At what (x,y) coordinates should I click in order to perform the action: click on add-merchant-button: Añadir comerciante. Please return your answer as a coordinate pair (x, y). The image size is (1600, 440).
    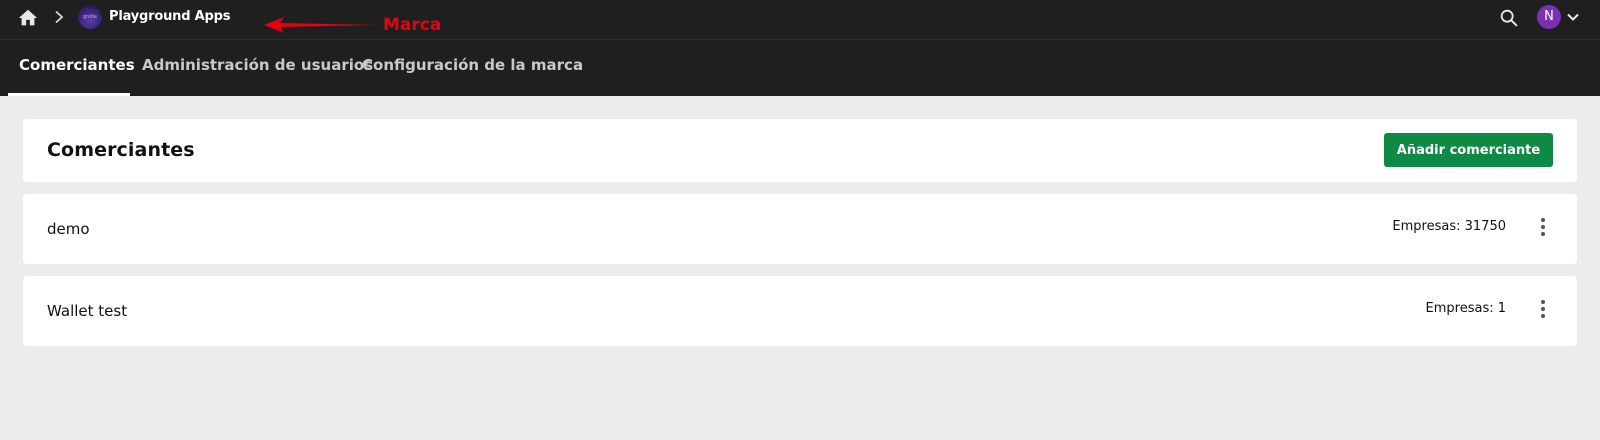
    Looking at the image, I should click on (1468, 150).